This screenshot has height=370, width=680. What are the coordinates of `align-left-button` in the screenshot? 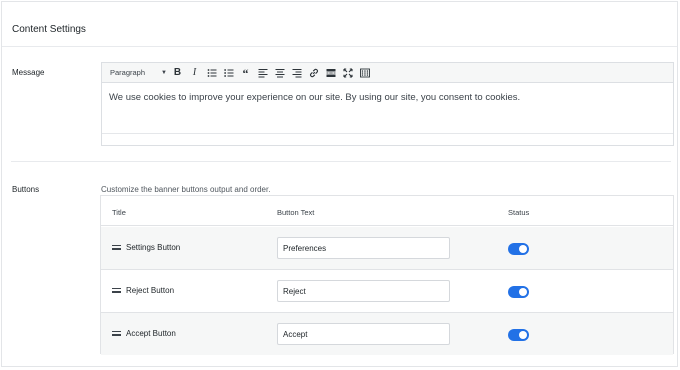 It's located at (262, 73).